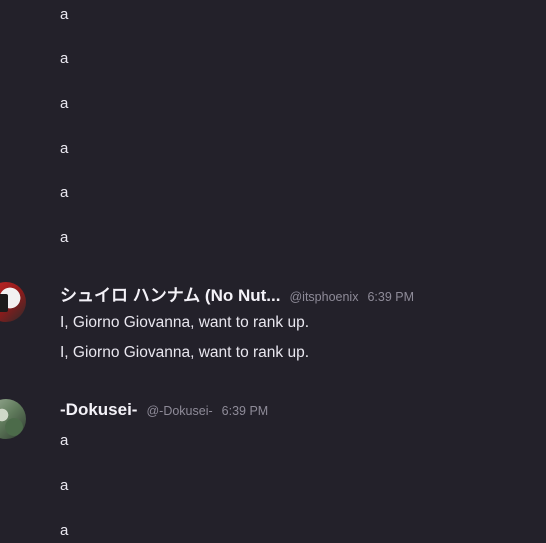  I want to click on user-handle: @-Dokusei-, so click(179, 411).